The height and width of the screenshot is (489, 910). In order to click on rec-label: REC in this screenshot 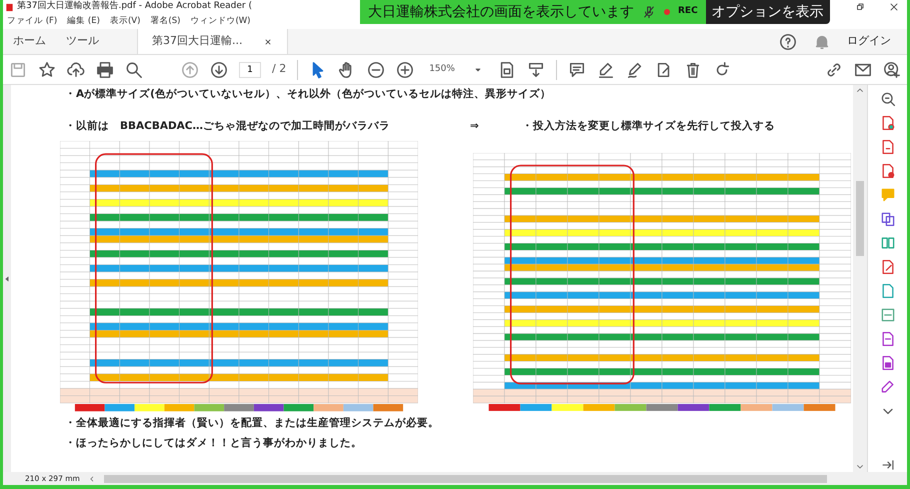, I will do `click(688, 11)`.